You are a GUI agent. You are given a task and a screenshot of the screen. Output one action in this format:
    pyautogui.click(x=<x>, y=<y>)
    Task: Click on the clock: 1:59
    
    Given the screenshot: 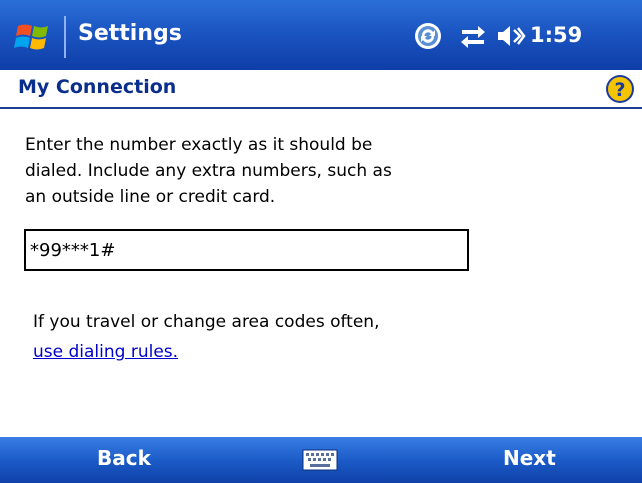 What is the action you would take?
    pyautogui.click(x=556, y=35)
    